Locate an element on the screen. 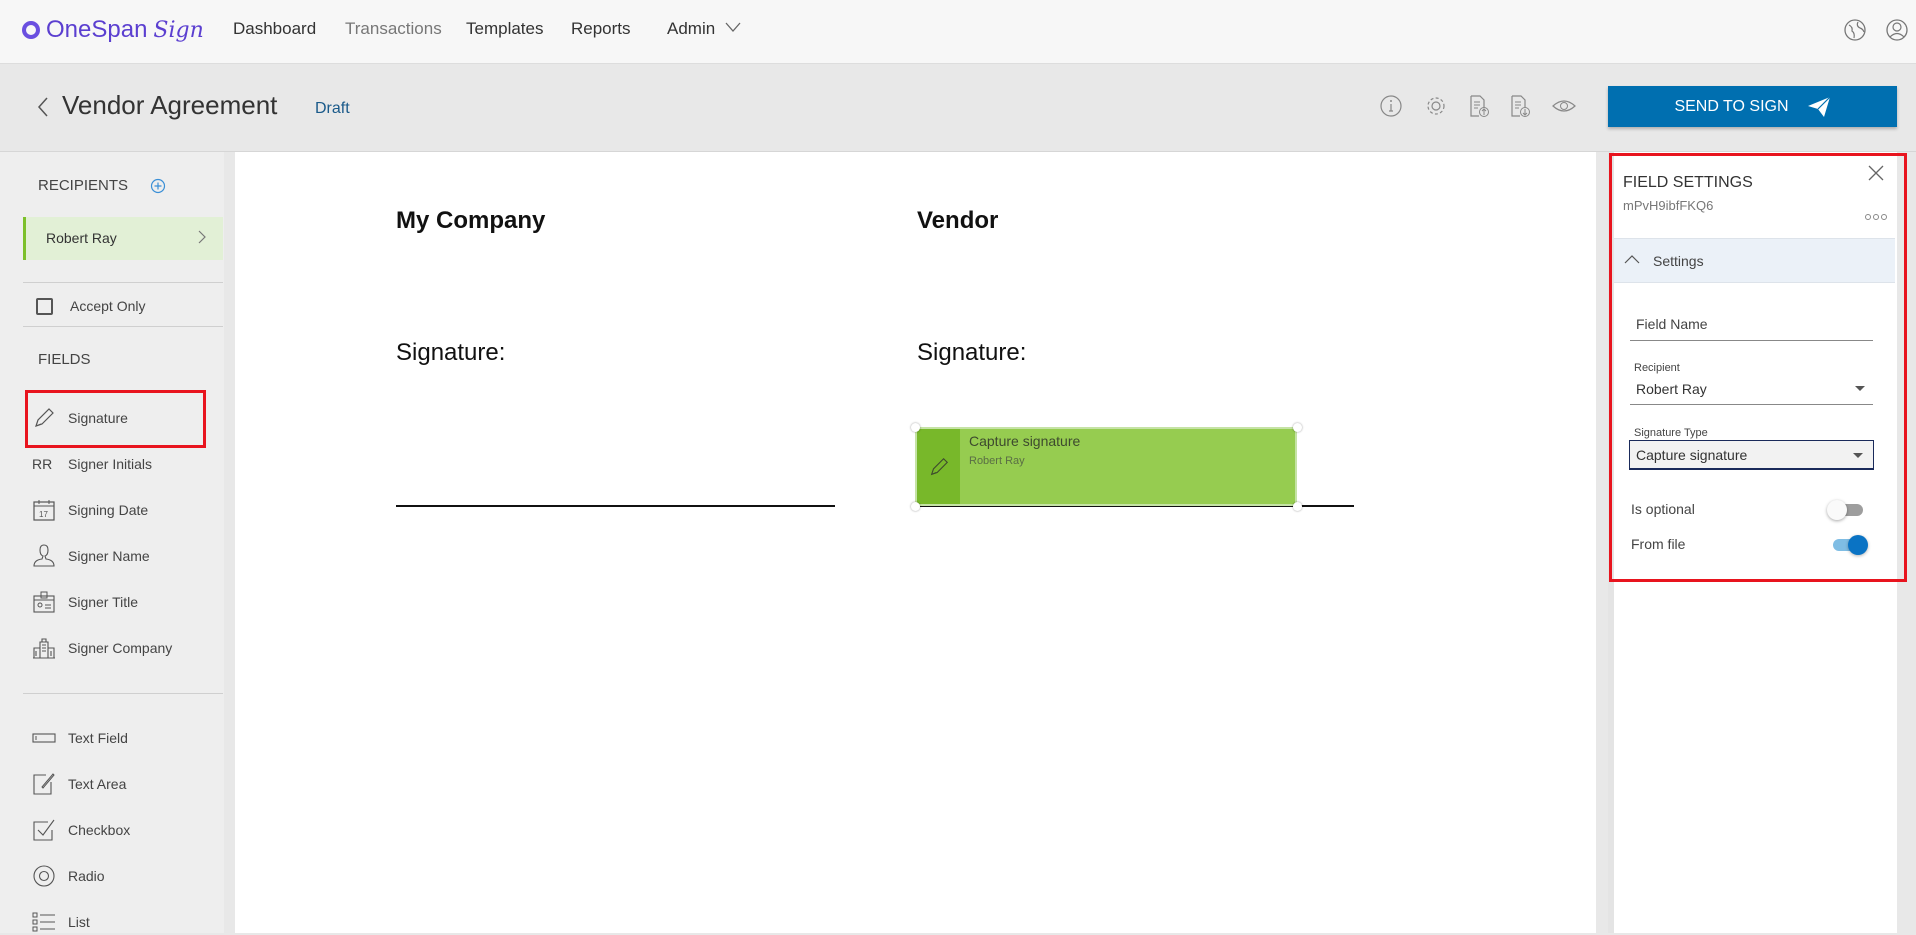  list-icon is located at coordinates (43, 922).